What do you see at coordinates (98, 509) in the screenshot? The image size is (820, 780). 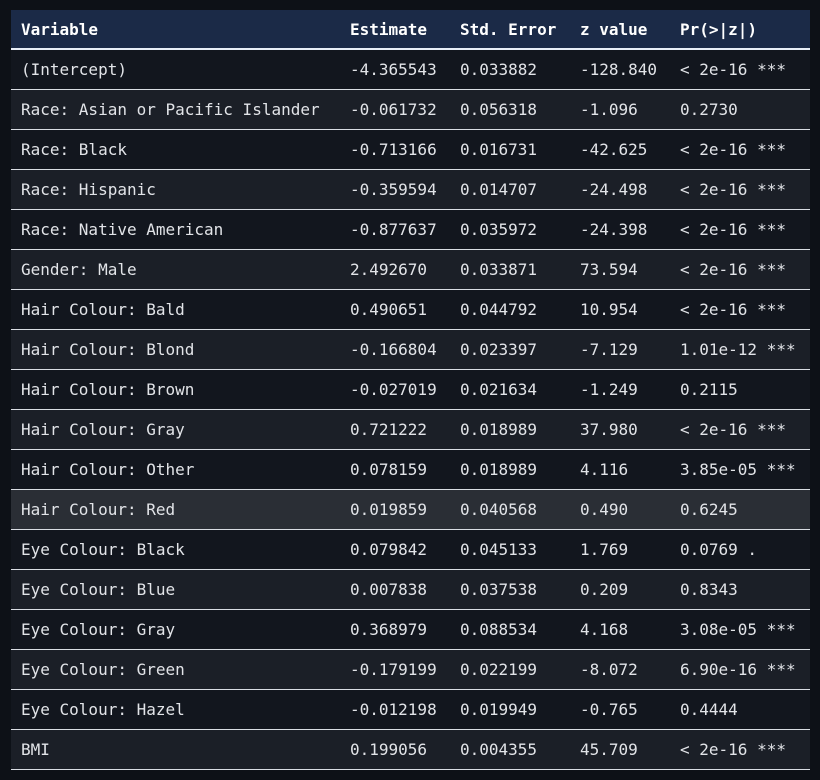 I see `cell-variable: Hair Colour: Red` at bounding box center [98, 509].